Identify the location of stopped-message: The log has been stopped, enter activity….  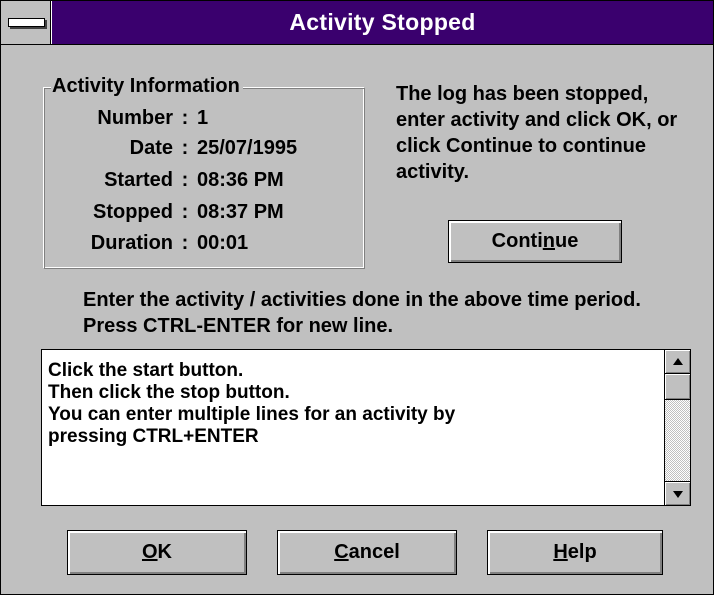
(537, 133).